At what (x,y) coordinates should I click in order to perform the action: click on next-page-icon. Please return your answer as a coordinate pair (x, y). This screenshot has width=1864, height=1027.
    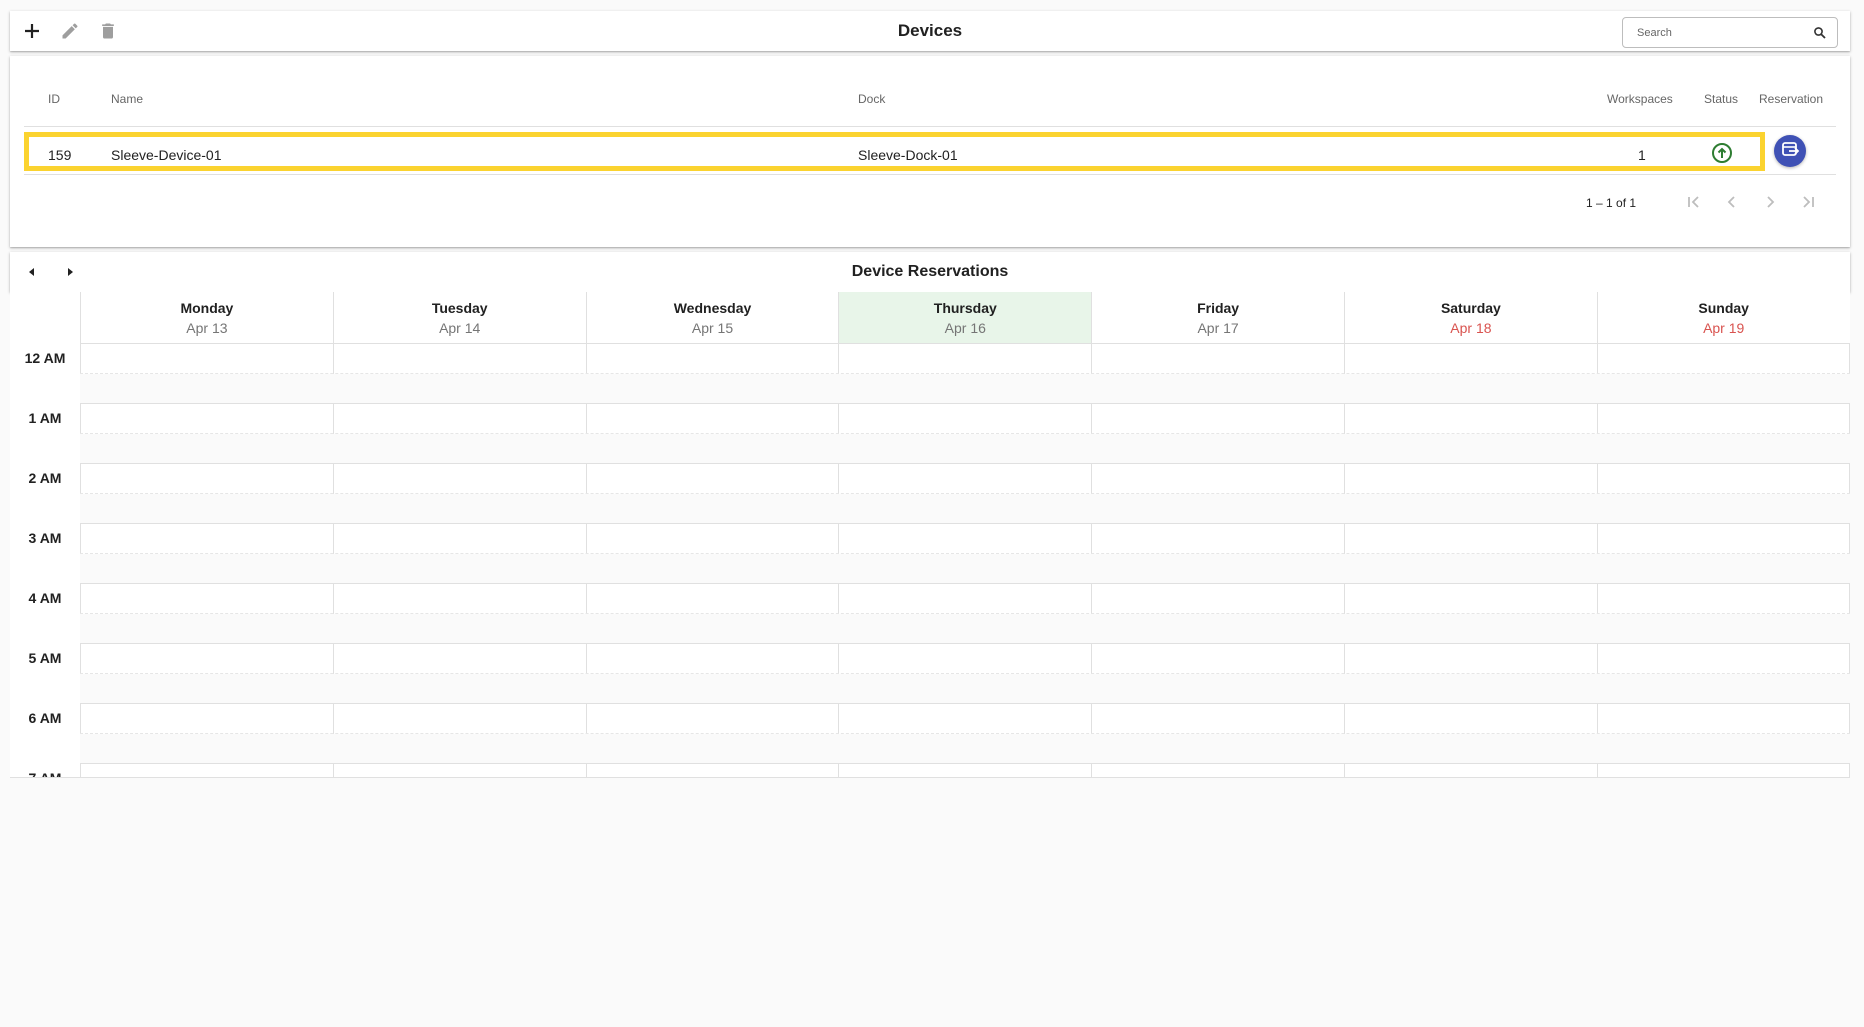
    Looking at the image, I should click on (1770, 202).